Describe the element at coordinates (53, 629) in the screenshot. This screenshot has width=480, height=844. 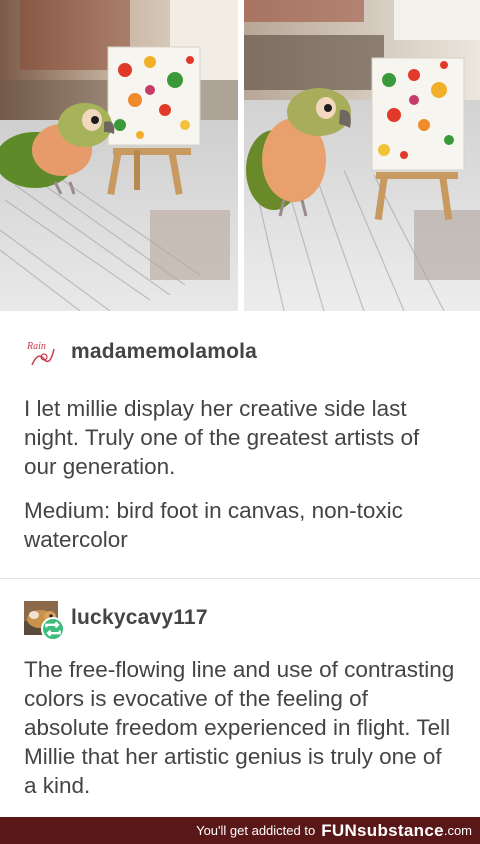
I see `reblog-icon` at that location.